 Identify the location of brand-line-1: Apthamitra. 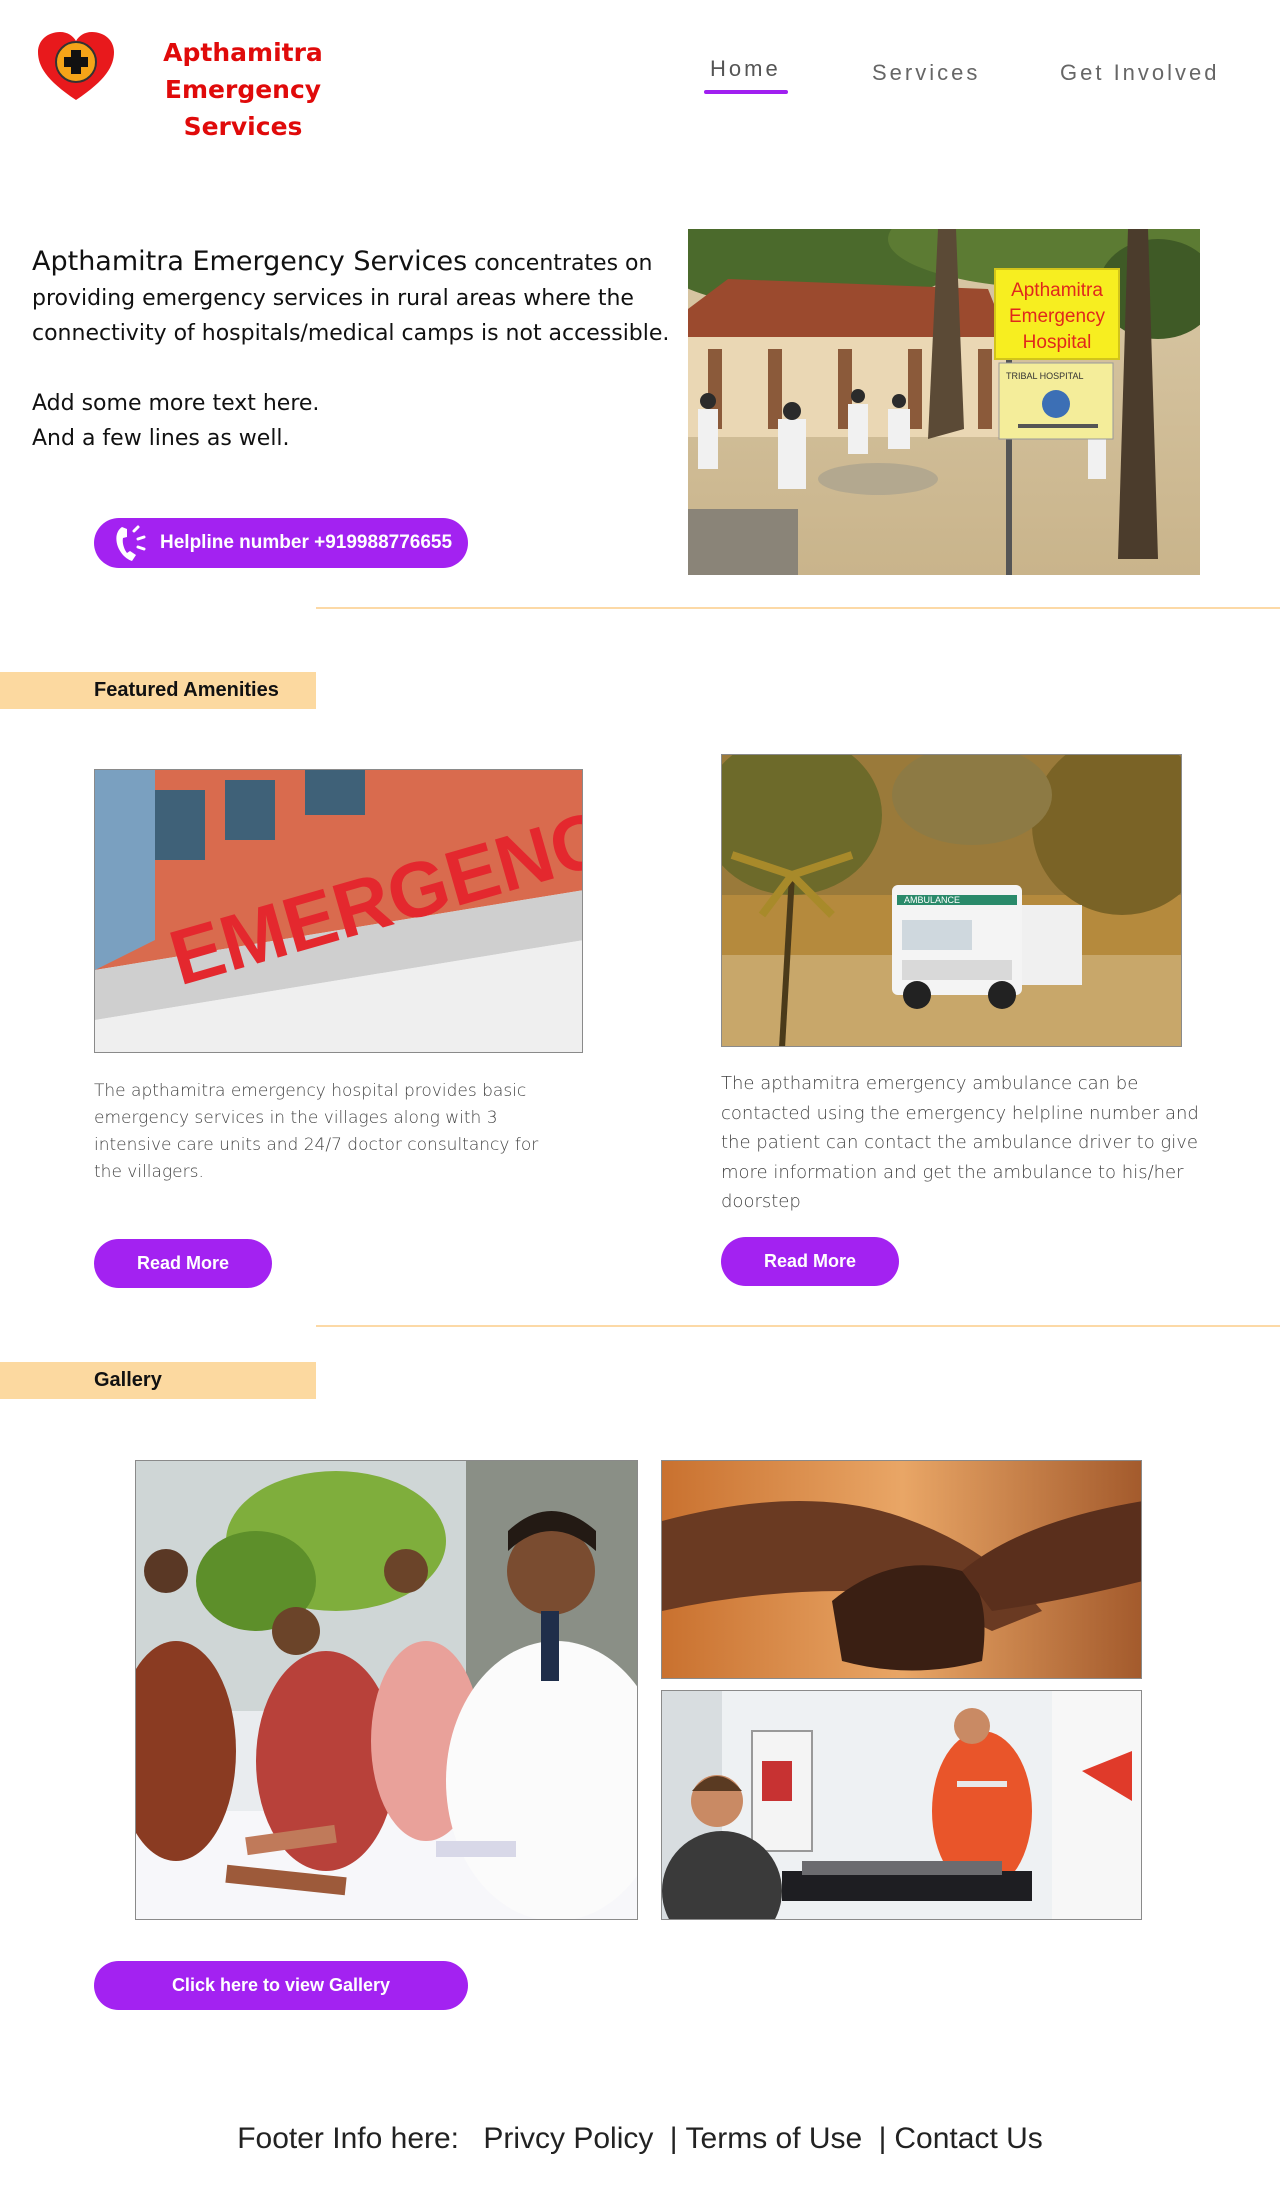
(243, 52).